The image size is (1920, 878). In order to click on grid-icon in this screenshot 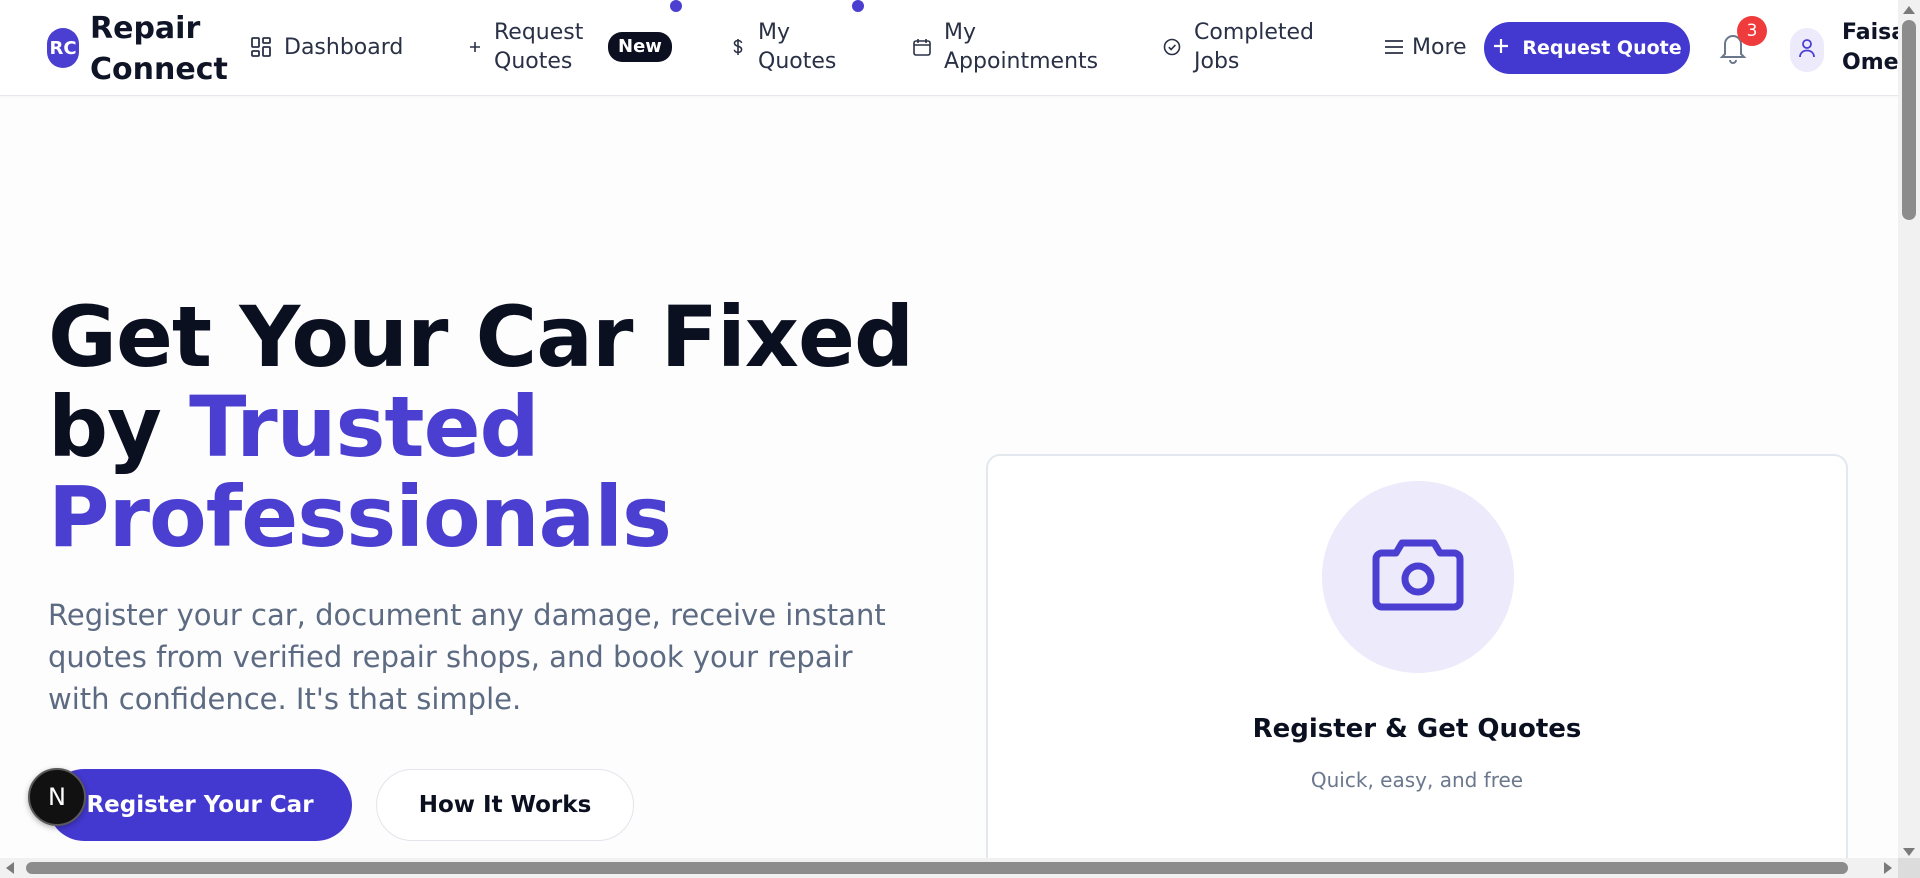, I will do `click(261, 47)`.